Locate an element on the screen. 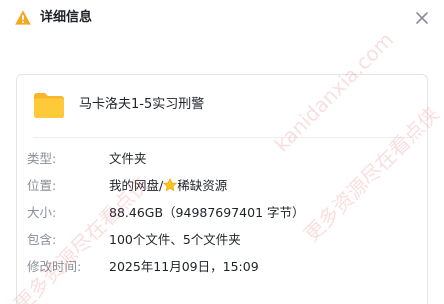  folder-icon is located at coordinates (49, 105).